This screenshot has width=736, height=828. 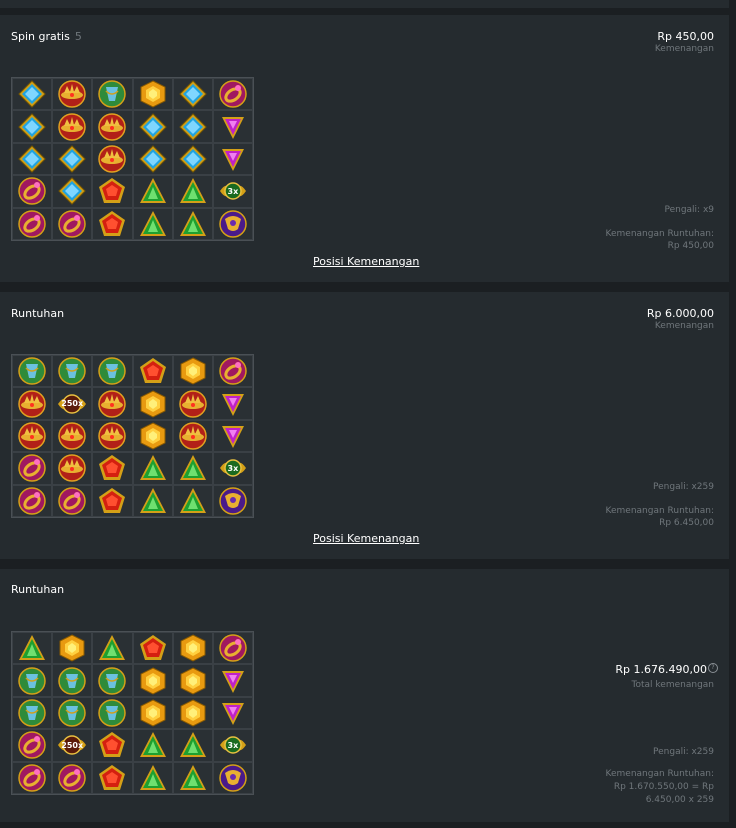 I want to click on cascade-value: Rp 450,00, so click(x=690, y=246).